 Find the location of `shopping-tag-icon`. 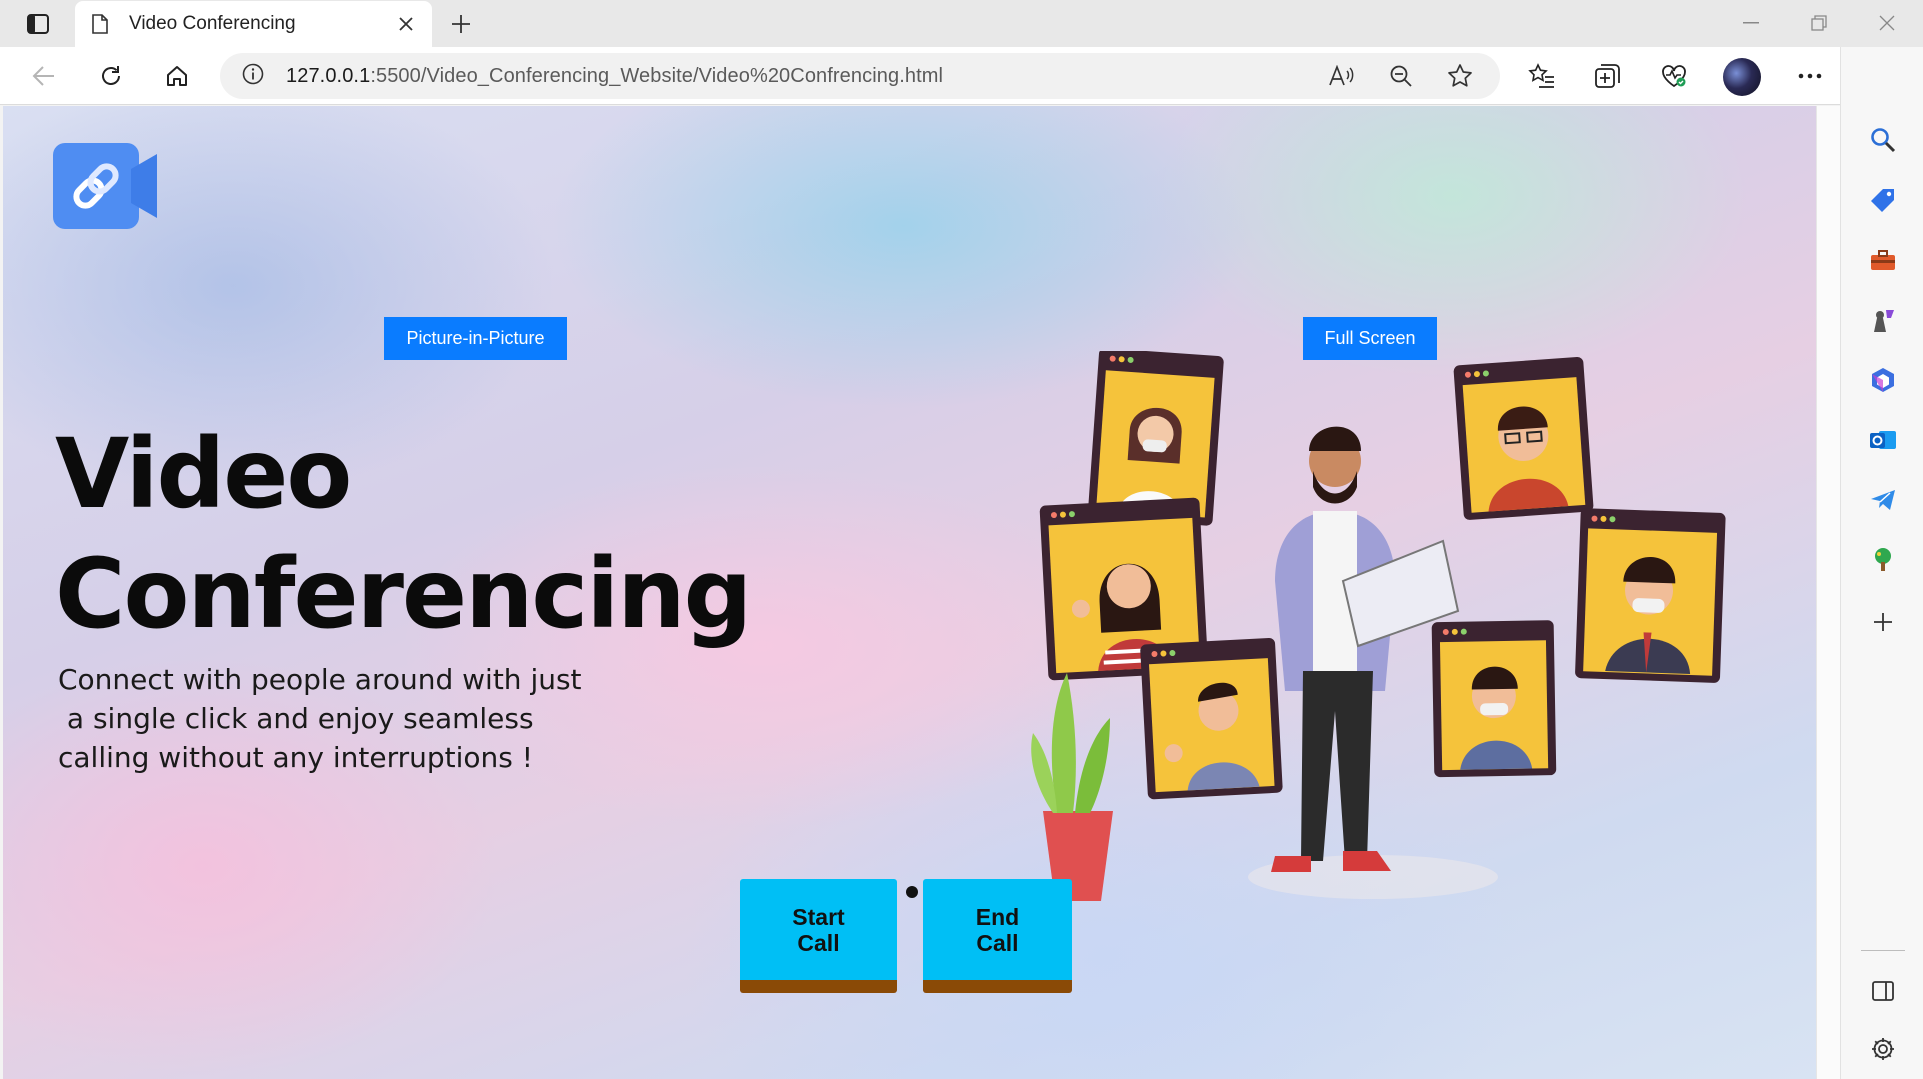

shopping-tag-icon is located at coordinates (1883, 200).